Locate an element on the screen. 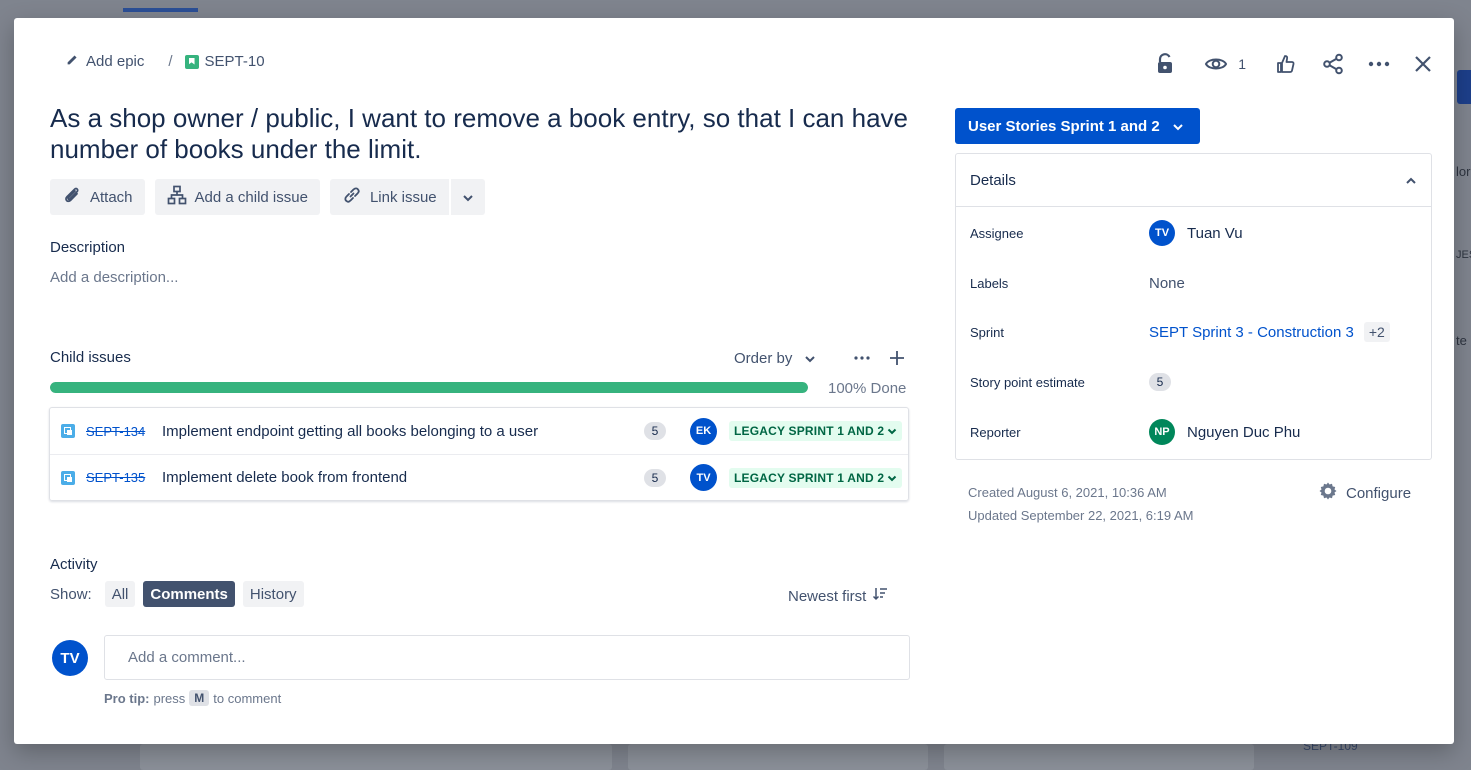 The height and width of the screenshot is (770, 1471). child-issue-summary: Implement delete book from frontend is located at coordinates (284, 477).